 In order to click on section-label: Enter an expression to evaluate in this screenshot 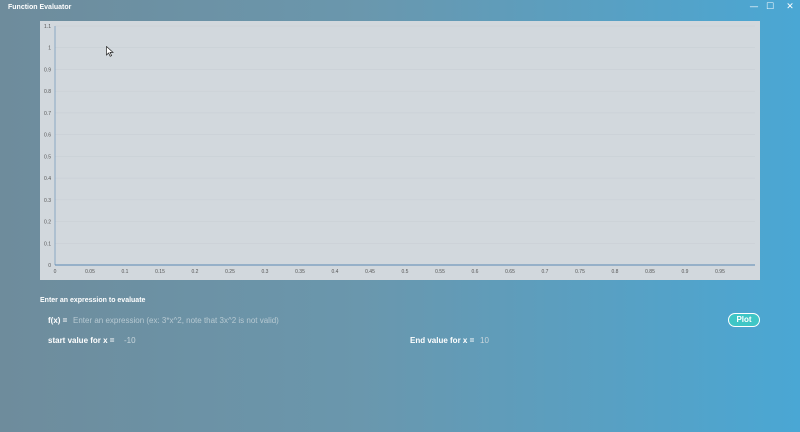, I will do `click(93, 300)`.